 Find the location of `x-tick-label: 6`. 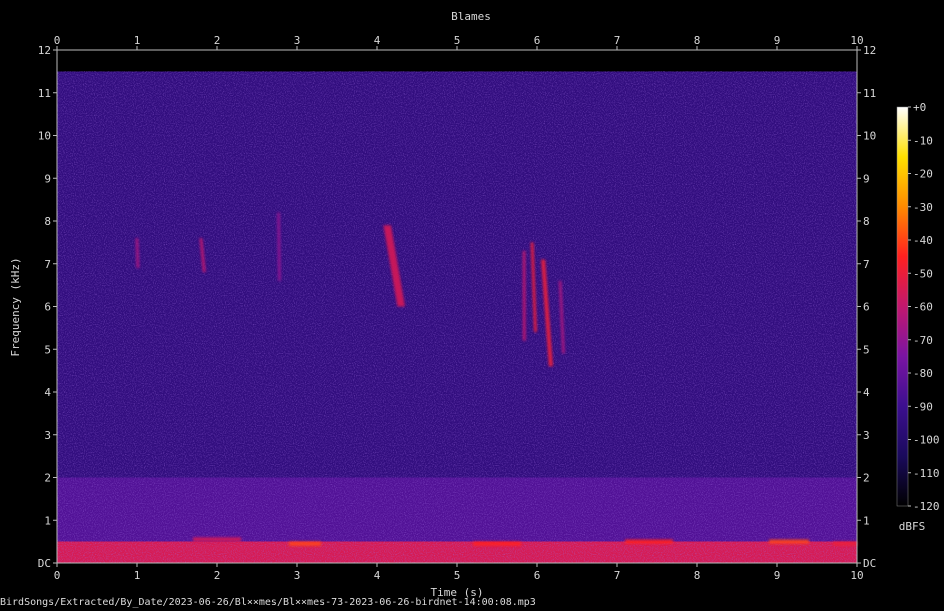

x-tick-label: 6 is located at coordinates (537, 575).